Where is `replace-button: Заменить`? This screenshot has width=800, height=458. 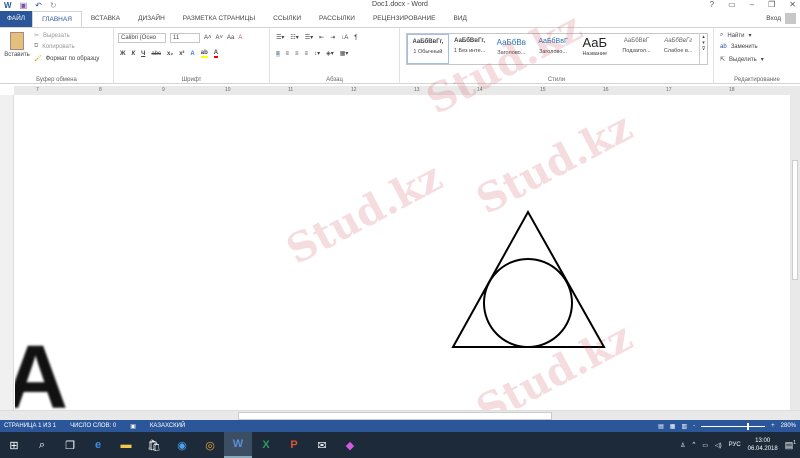
replace-button: Заменить is located at coordinates (744, 47).